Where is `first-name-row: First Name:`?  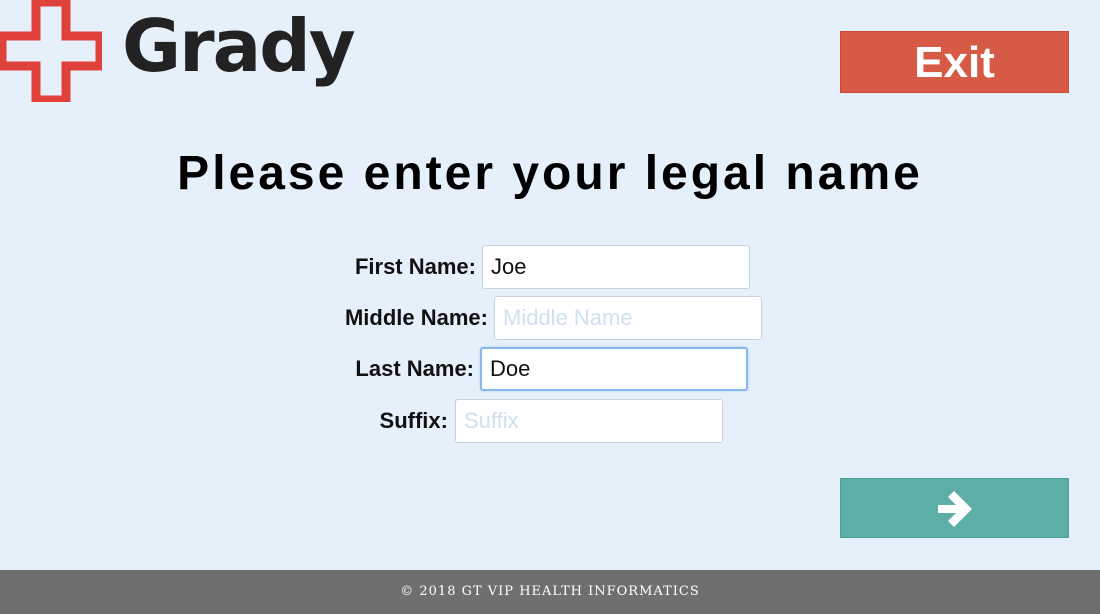 first-name-row: First Name: is located at coordinates (550, 267).